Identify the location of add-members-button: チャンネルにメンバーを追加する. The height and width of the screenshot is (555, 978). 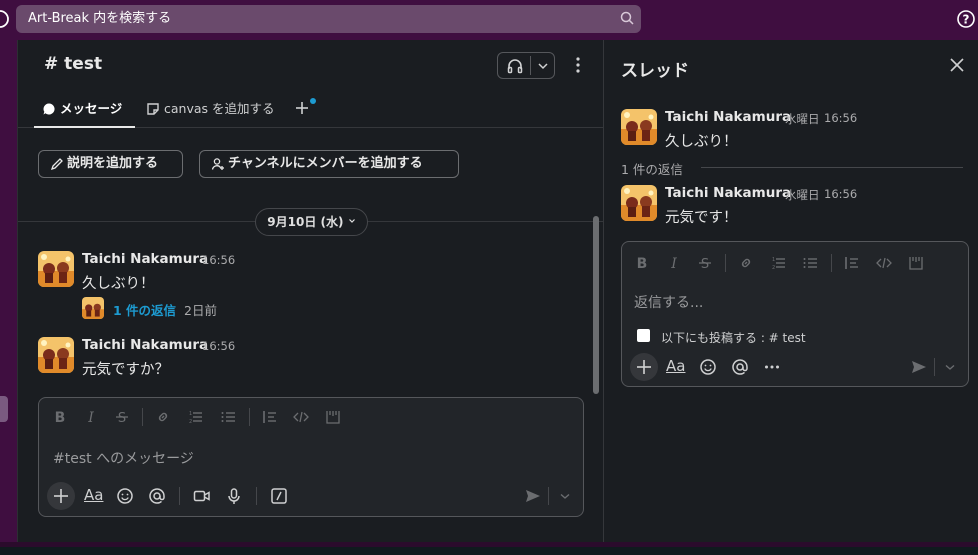
(329, 164).